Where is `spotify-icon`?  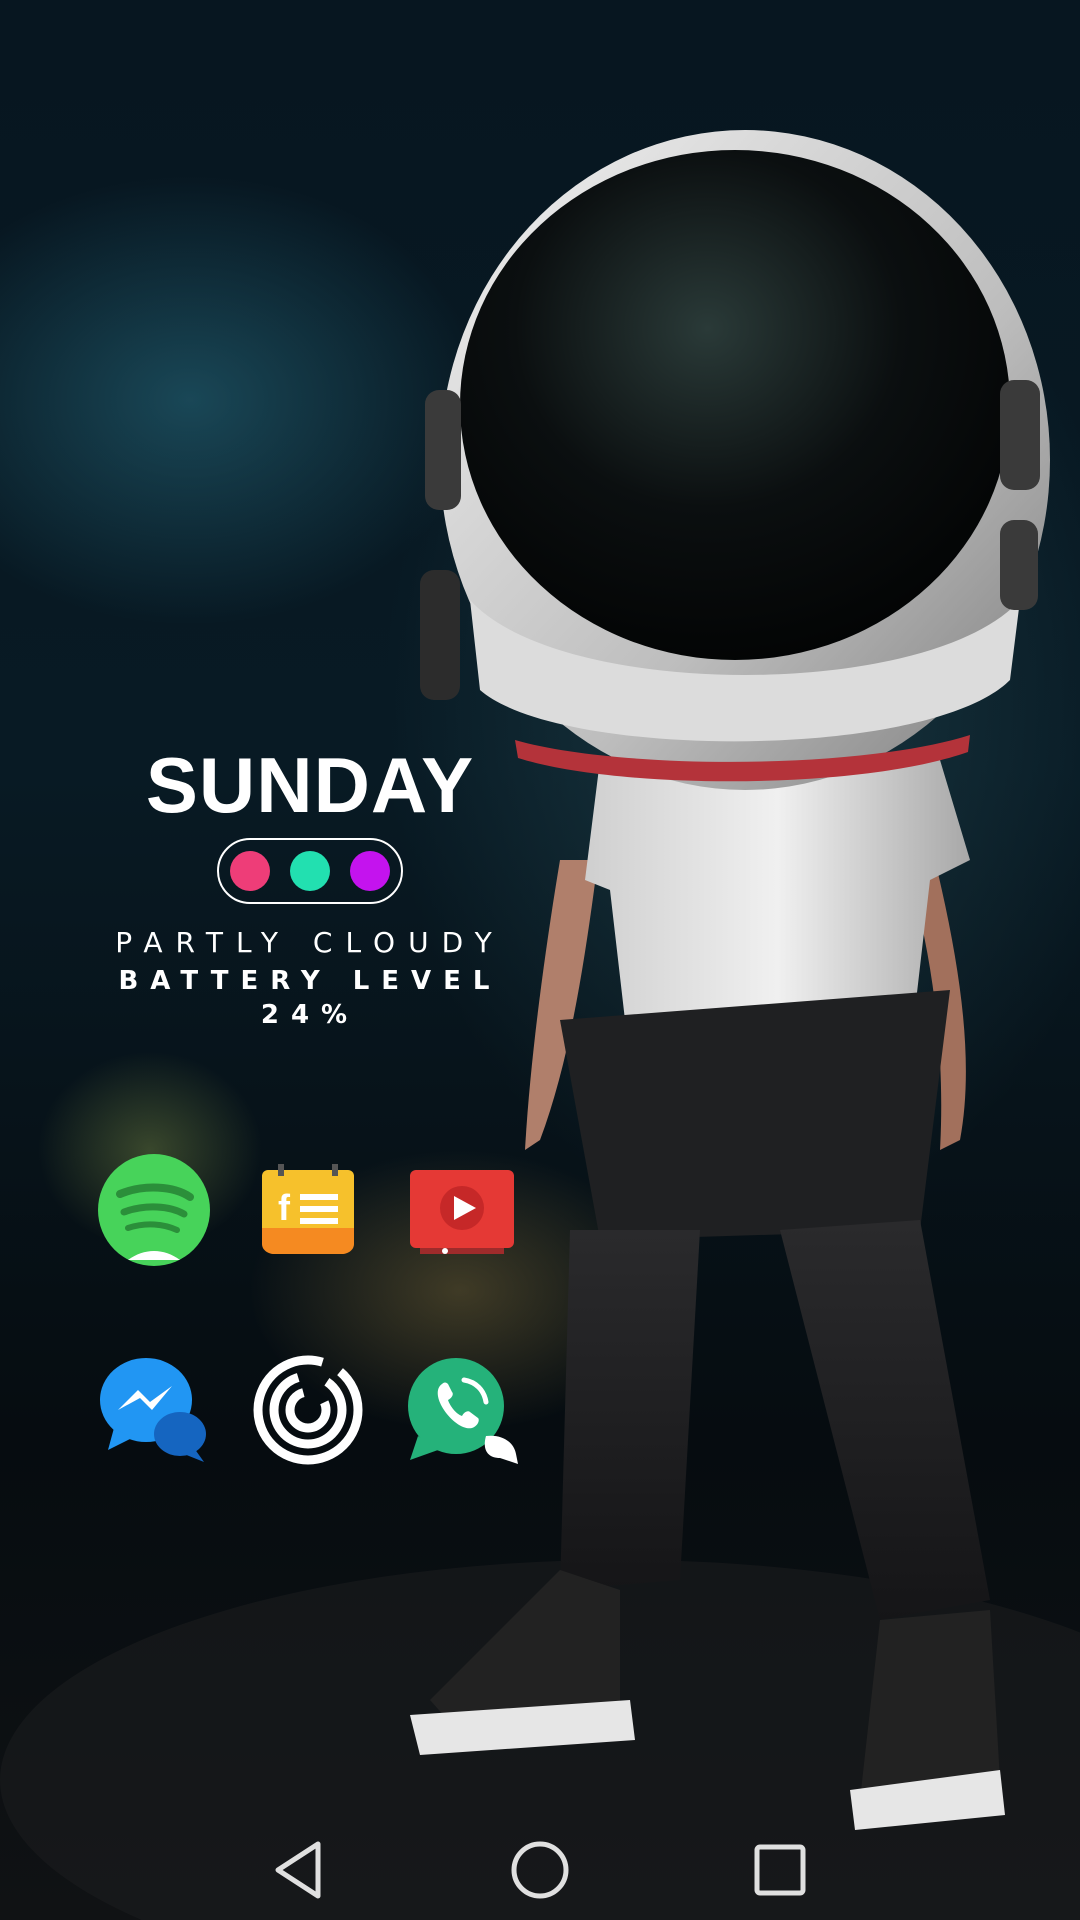
spotify-icon is located at coordinates (154, 1210).